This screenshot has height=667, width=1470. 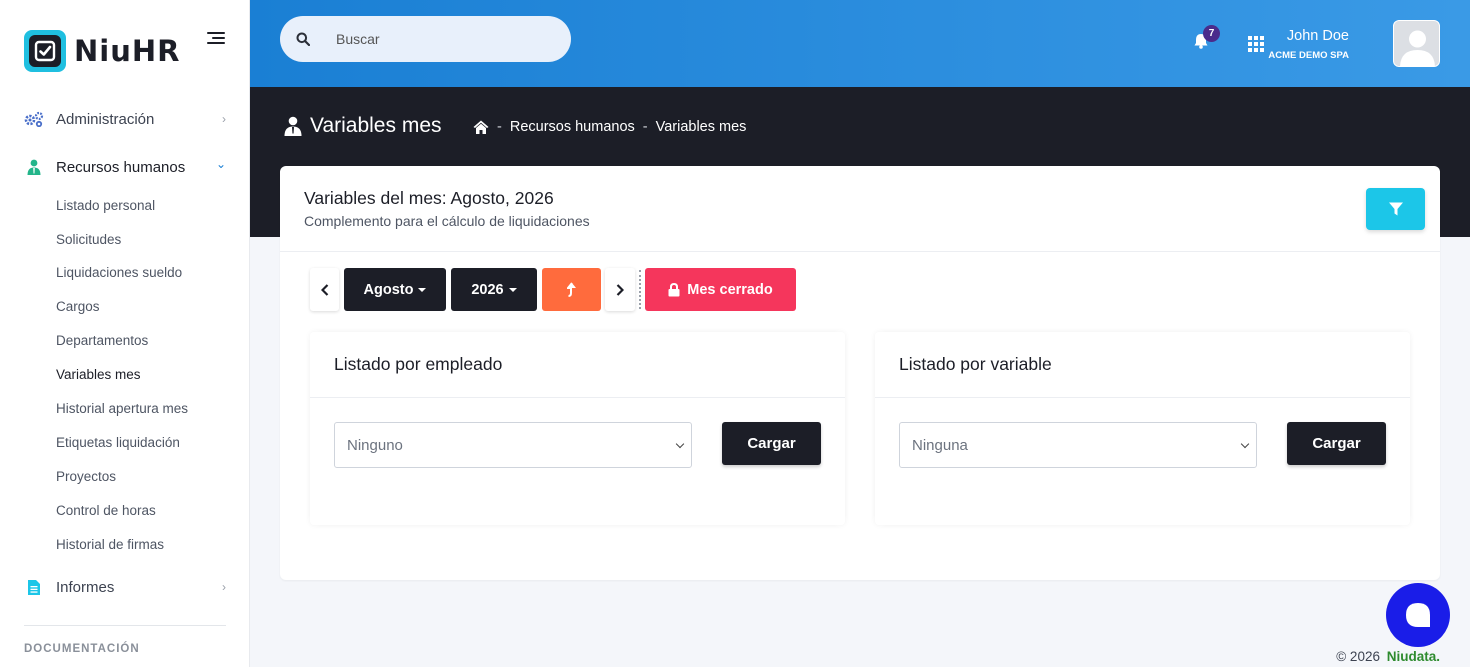 I want to click on variable-list-panel: Listado por variable Ninguna Cargar, so click(x=1142, y=428).